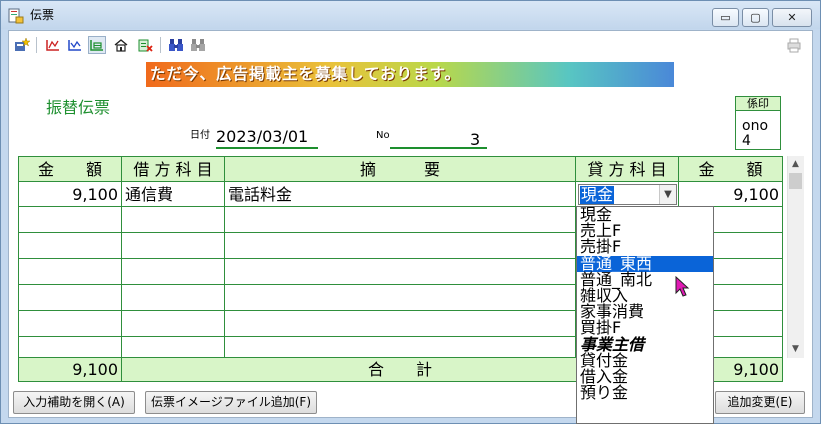 Image resolution: width=821 pixels, height=424 pixels. What do you see at coordinates (410, 15) in the screenshot?
I see `title-bar` at bounding box center [410, 15].